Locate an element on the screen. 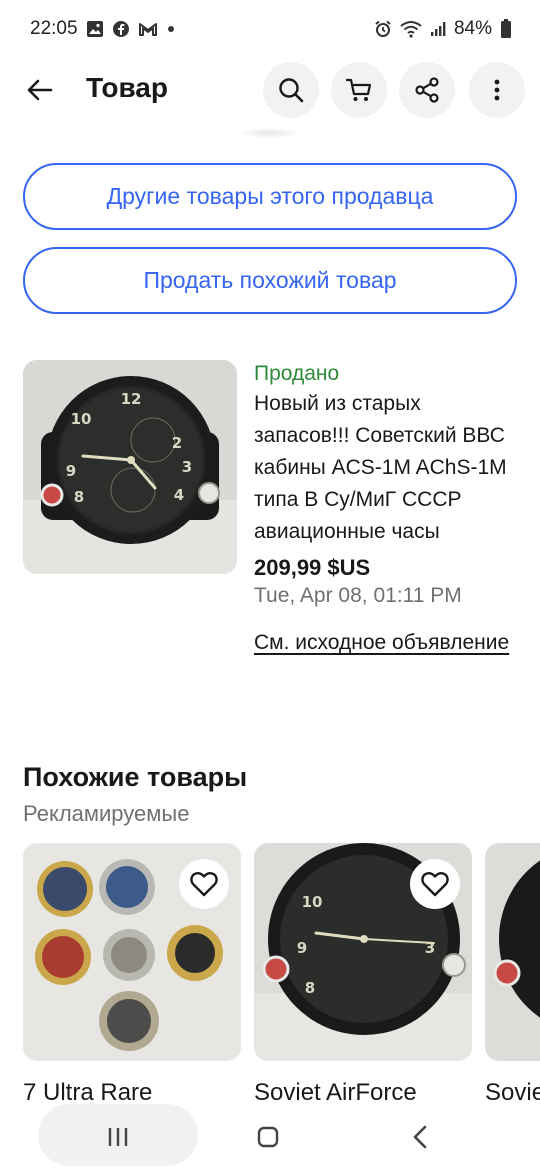 This screenshot has width=540, height=1170. more-button is located at coordinates (497, 90).